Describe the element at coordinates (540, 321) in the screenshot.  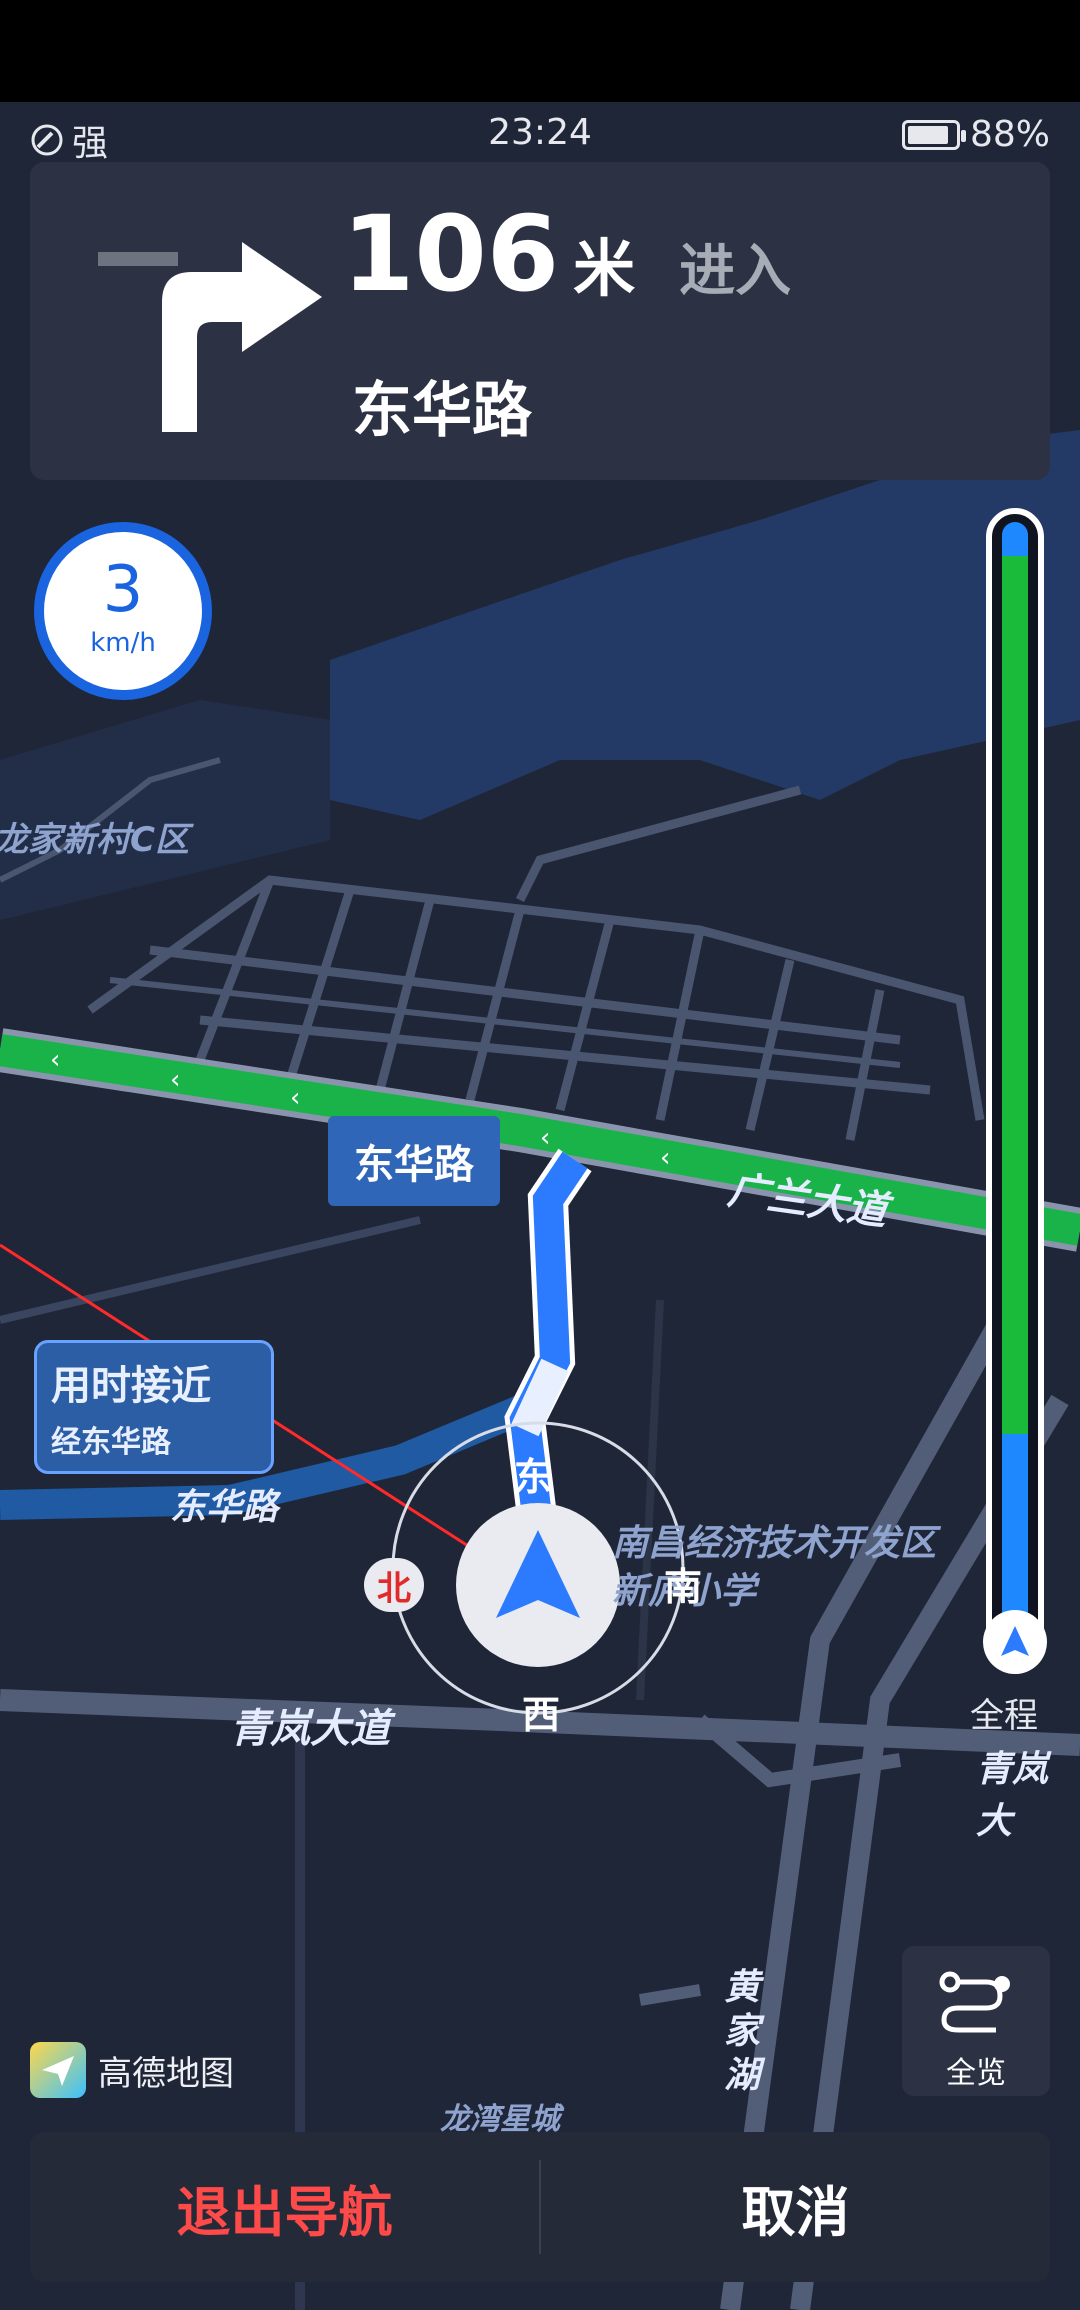
I see `turn-guidance-card: 106 米 进入 东华路` at that location.